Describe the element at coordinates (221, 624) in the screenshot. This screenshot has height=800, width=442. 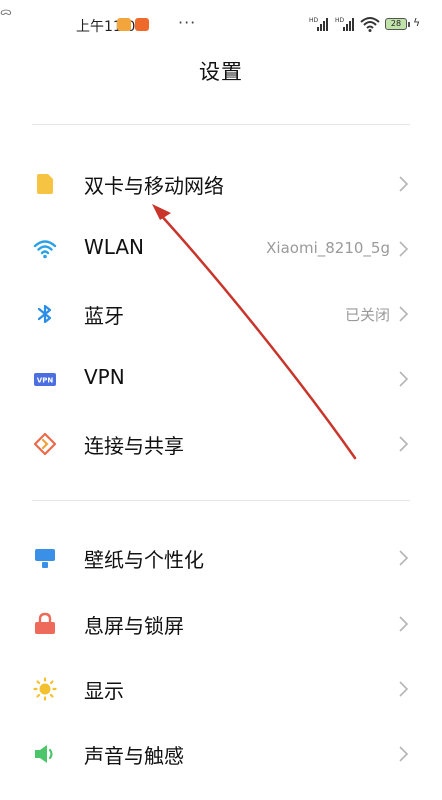
I see `settings-item-lockscreen: 息屏与锁屏` at that location.